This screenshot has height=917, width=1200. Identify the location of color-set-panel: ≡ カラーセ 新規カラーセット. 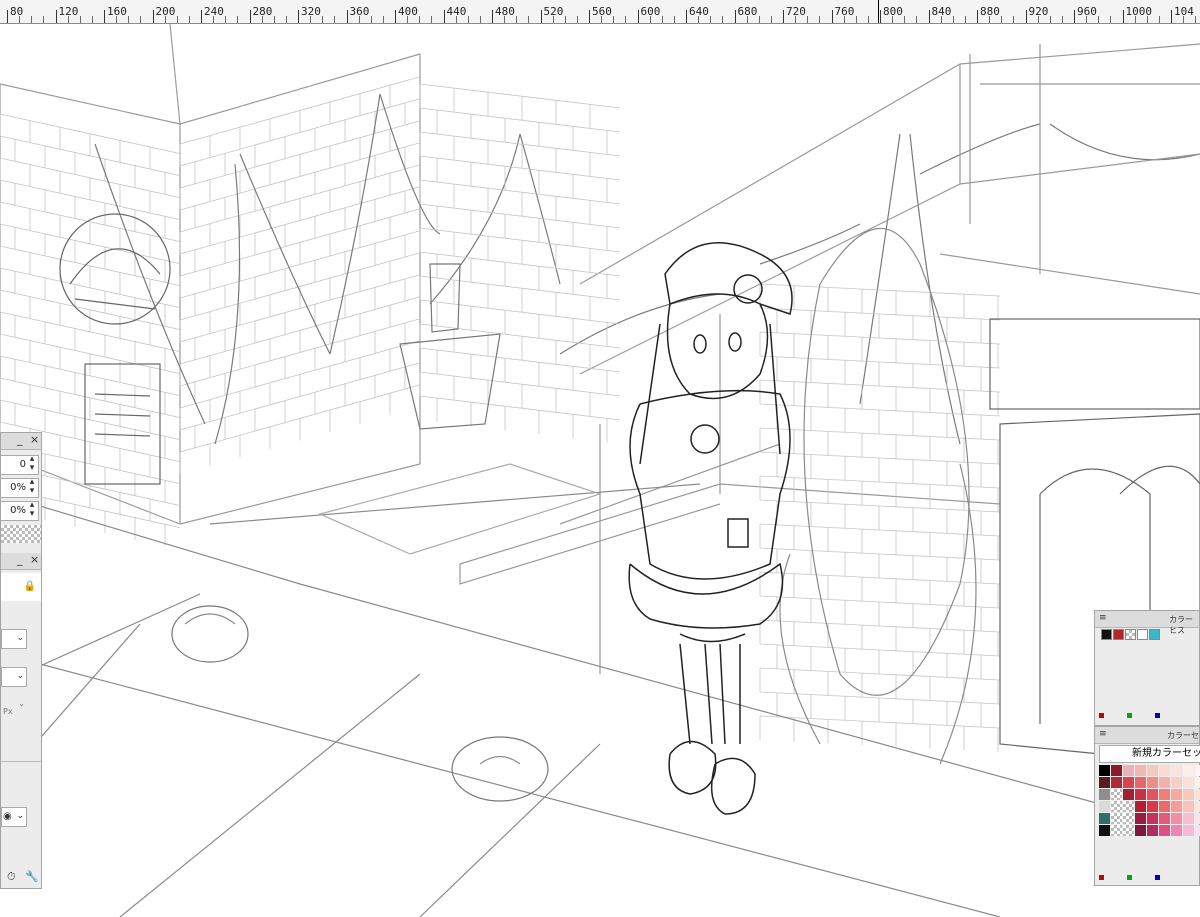
(1147, 806).